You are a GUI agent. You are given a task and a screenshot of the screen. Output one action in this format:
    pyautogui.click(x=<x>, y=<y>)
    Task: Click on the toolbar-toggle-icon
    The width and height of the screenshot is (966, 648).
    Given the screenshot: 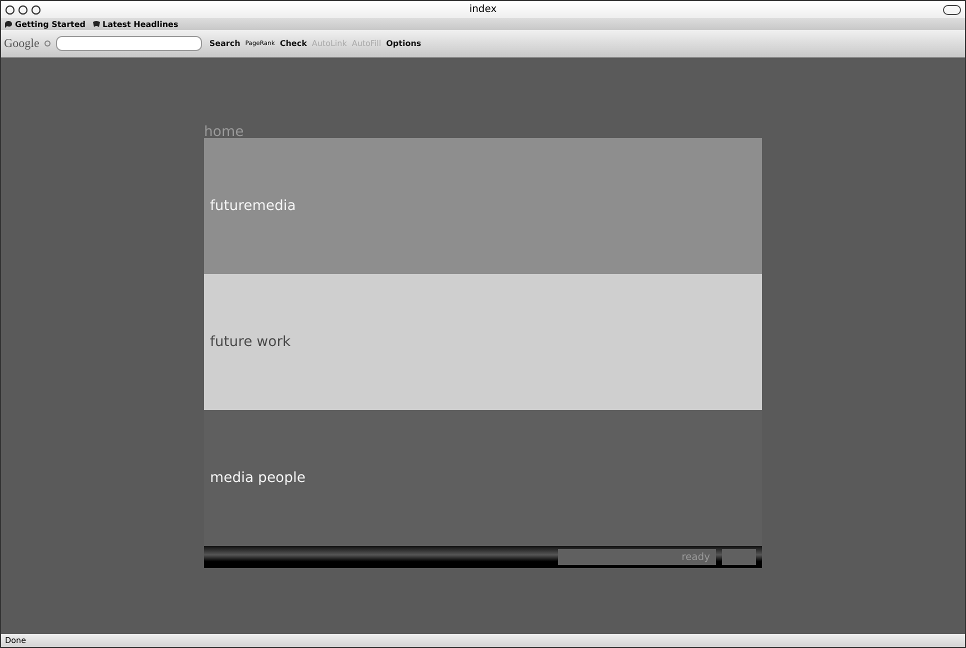 What is the action you would take?
    pyautogui.click(x=952, y=10)
    